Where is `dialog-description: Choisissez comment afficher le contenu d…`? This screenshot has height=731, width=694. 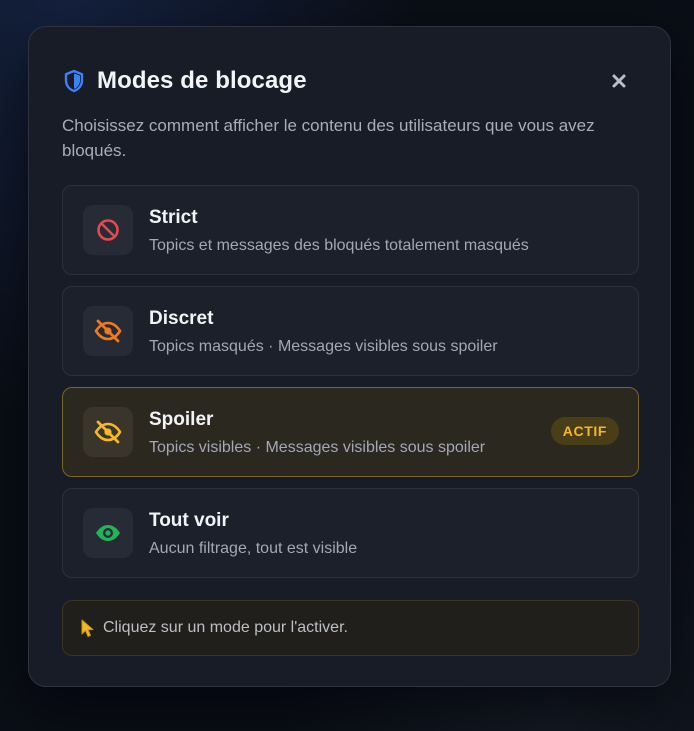
dialog-description: Choisissez comment afficher le contenu d… is located at coordinates (328, 138).